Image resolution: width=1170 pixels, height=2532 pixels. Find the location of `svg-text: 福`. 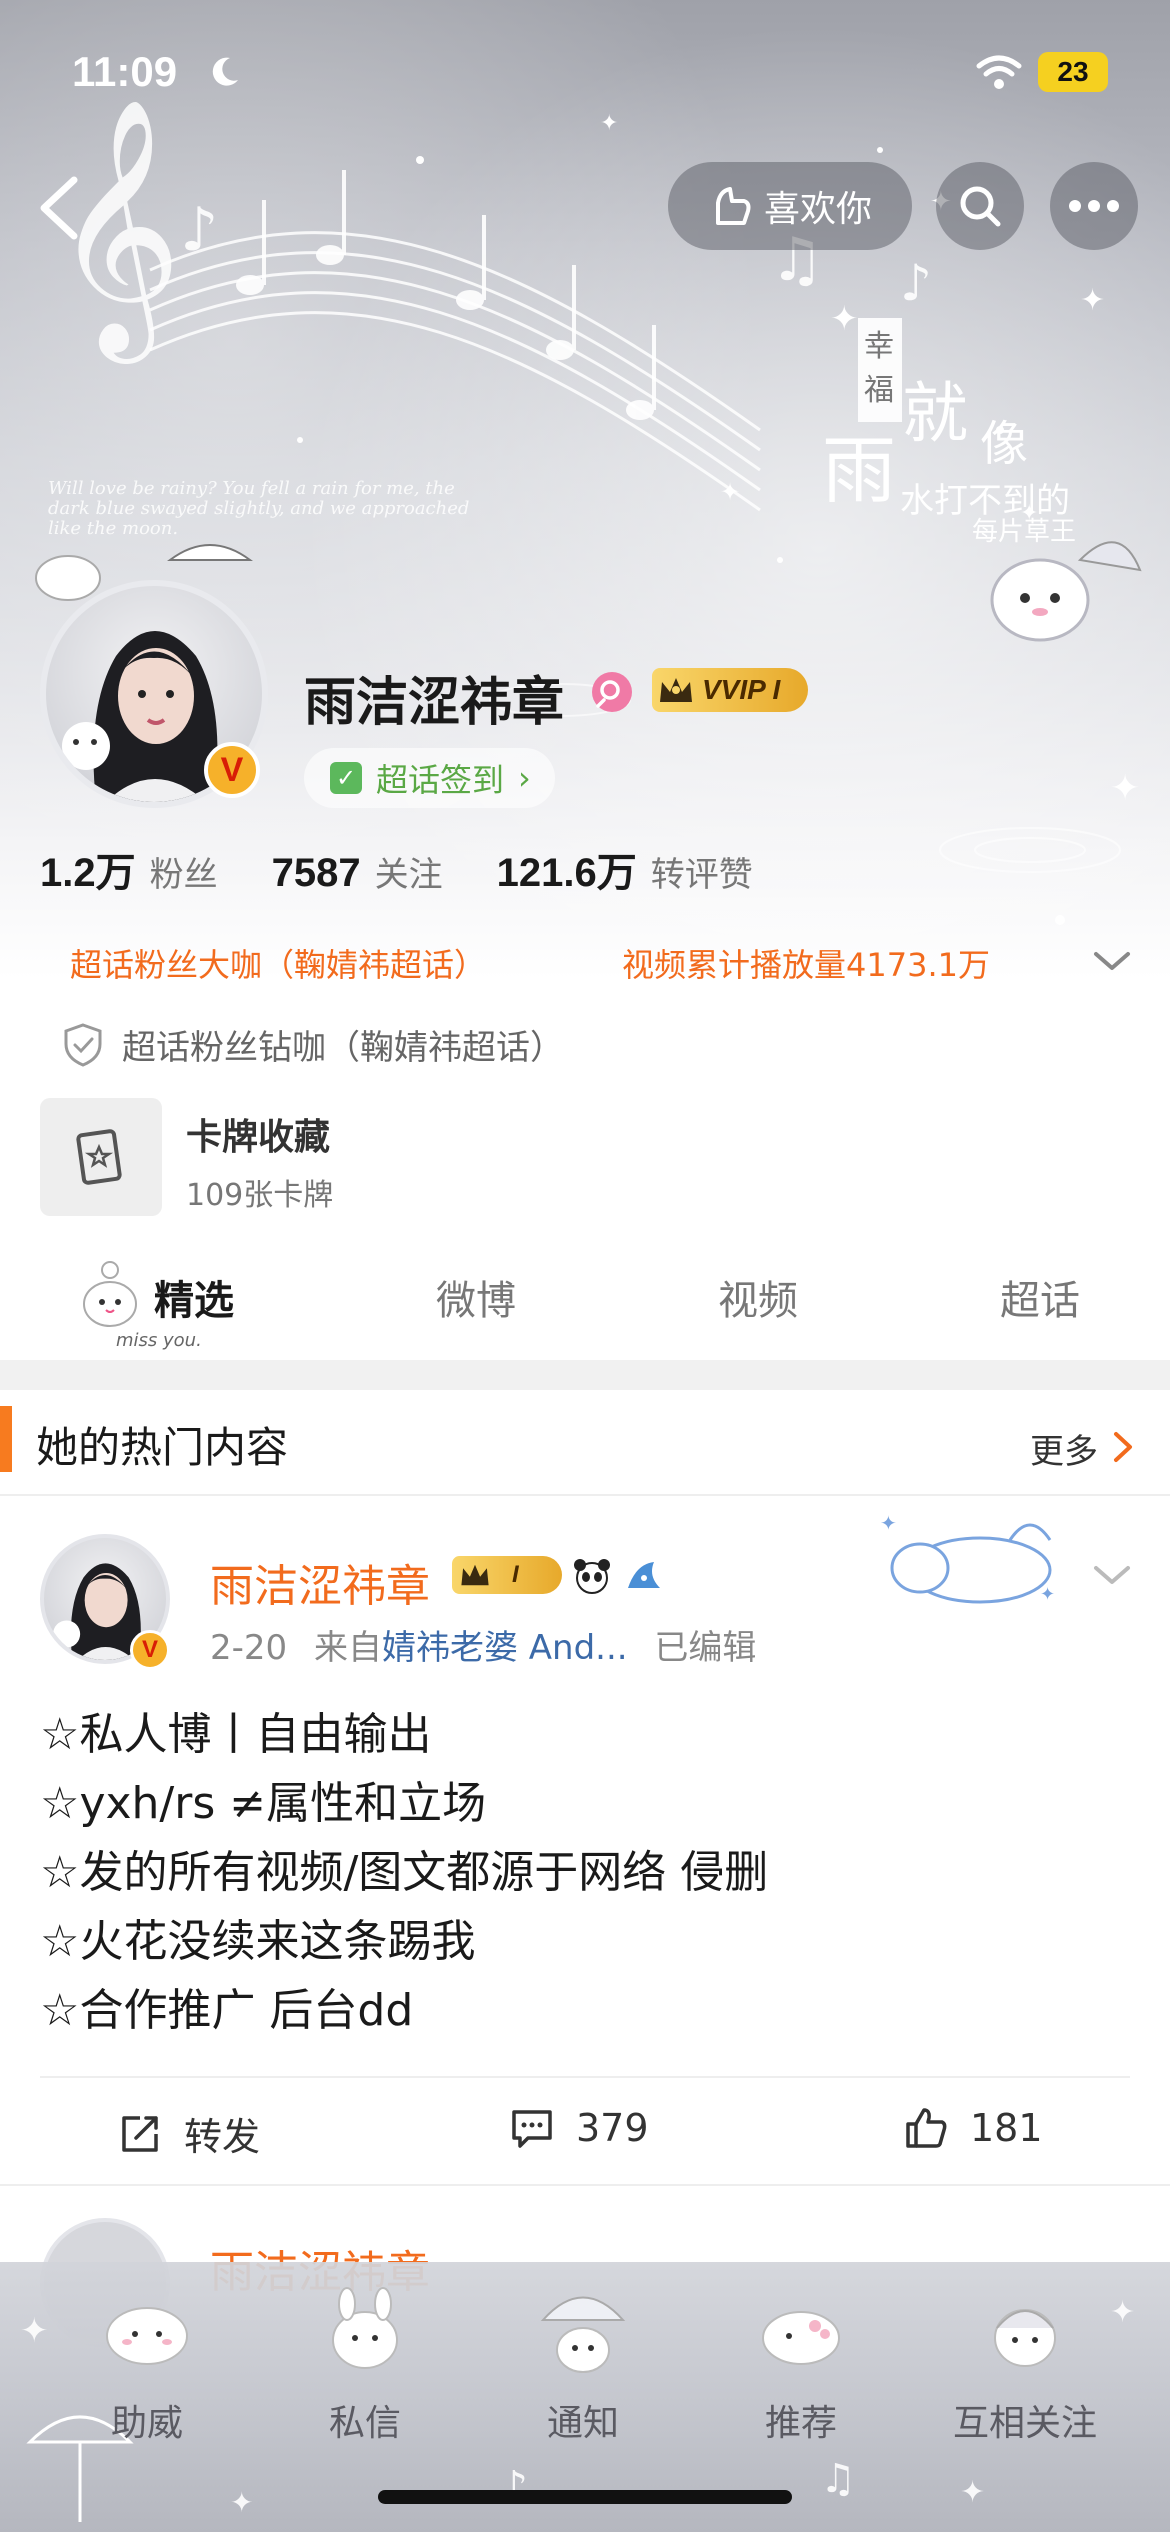

svg-text: 福 is located at coordinates (879, 390).